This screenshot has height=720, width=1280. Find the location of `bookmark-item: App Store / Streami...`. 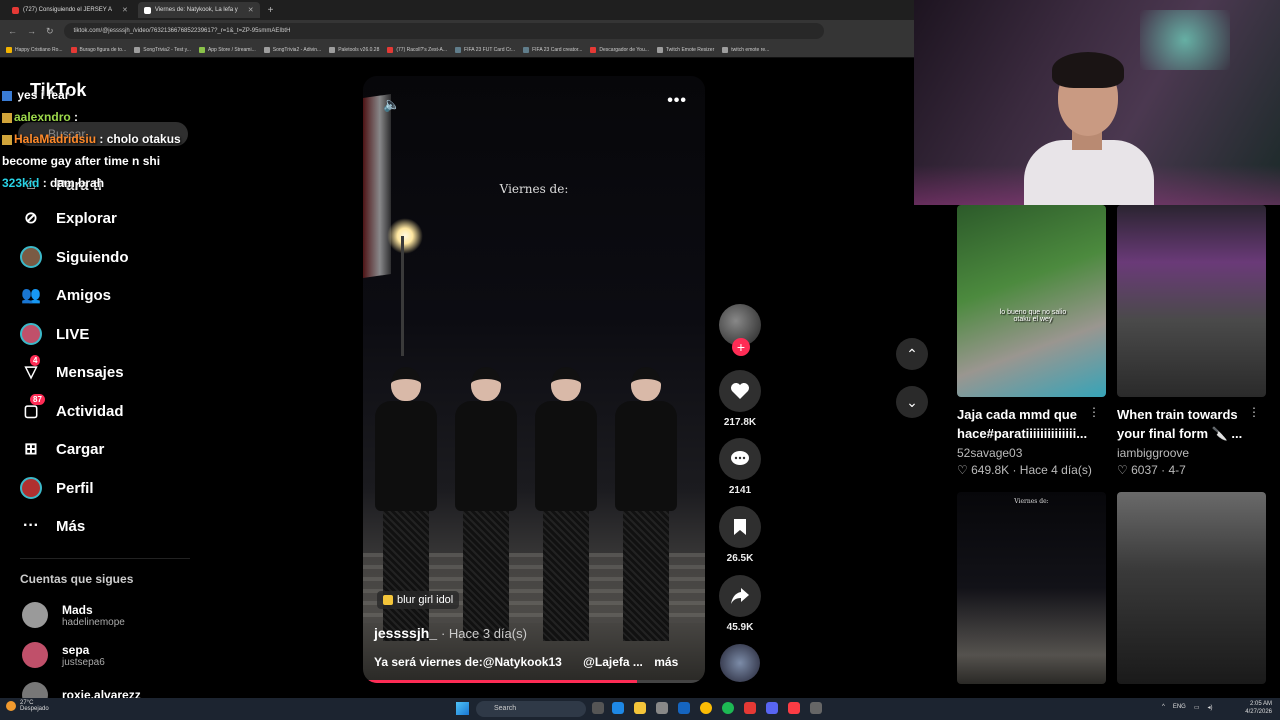

bookmark-item: App Store / Streami... is located at coordinates (227, 49).